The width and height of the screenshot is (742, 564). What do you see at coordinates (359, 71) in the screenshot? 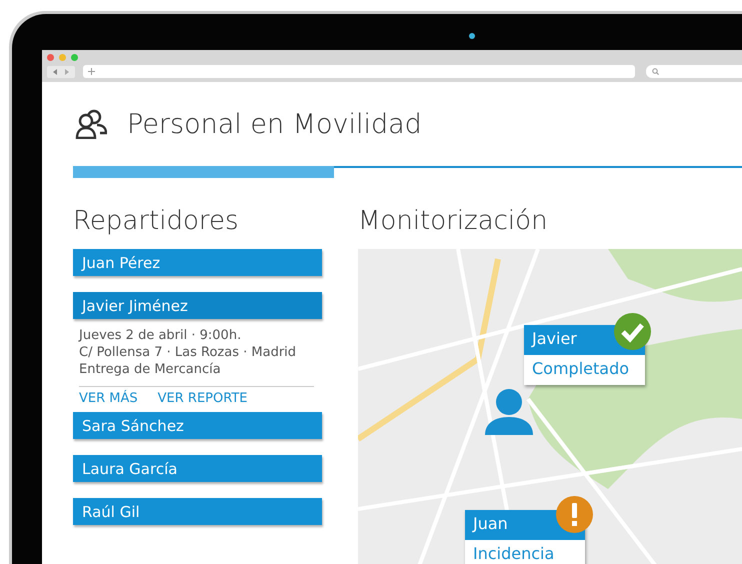
I see `address-field` at bounding box center [359, 71].